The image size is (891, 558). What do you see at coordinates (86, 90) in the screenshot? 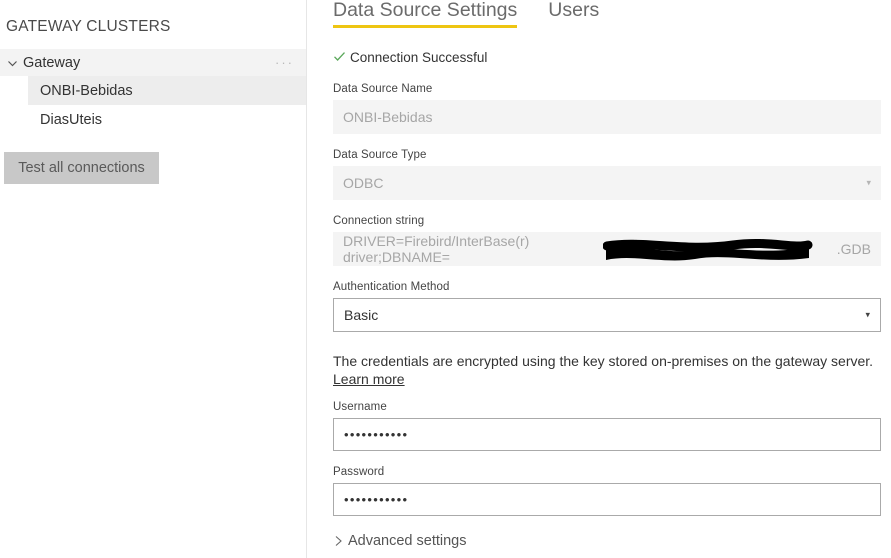
I see `sidebar-item-label: ONBI-Bebidas` at bounding box center [86, 90].